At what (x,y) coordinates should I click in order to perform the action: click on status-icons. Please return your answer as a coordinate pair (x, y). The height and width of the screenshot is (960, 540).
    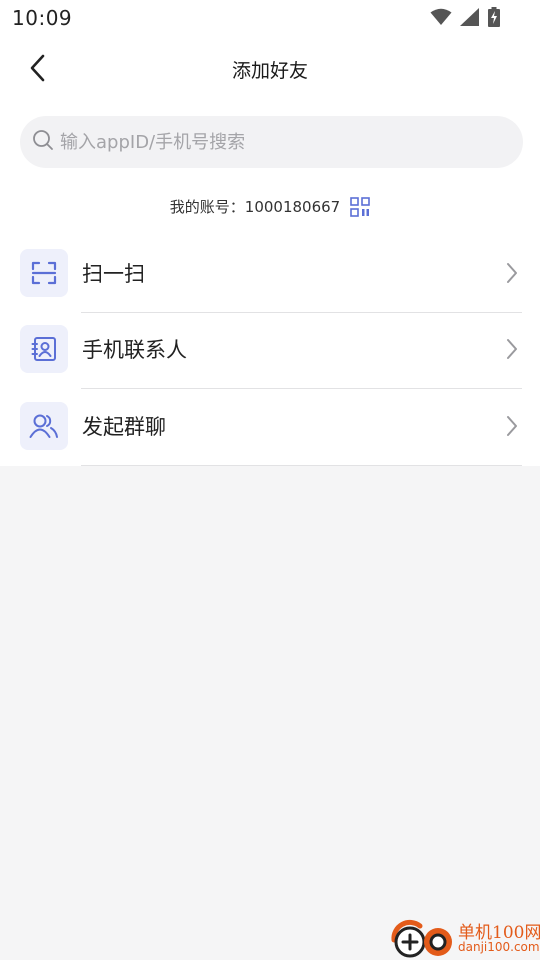
    Looking at the image, I should click on (465, 19).